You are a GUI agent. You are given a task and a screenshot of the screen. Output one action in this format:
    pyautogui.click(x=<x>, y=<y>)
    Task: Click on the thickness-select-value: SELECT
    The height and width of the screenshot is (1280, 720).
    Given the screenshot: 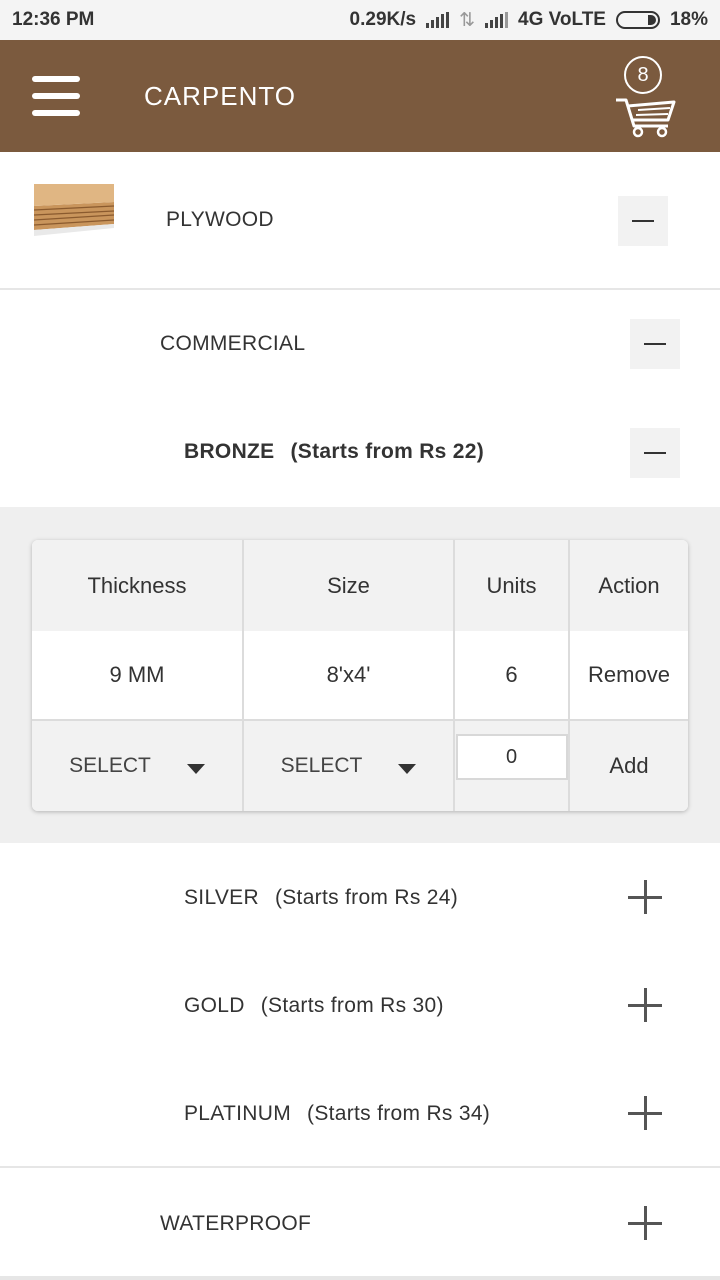 What is the action you would take?
    pyautogui.click(x=110, y=765)
    